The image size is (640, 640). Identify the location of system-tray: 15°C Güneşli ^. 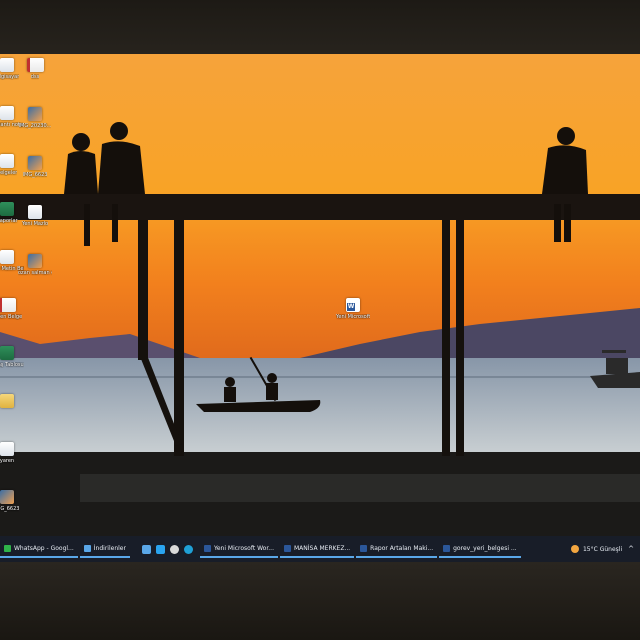
(602, 549).